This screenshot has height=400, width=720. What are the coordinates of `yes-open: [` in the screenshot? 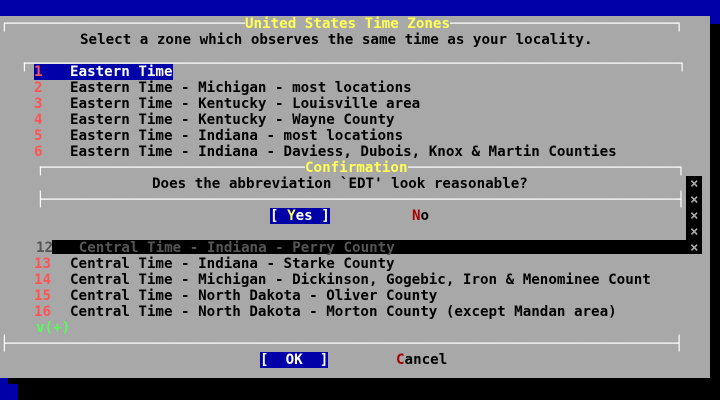 It's located at (279, 216).